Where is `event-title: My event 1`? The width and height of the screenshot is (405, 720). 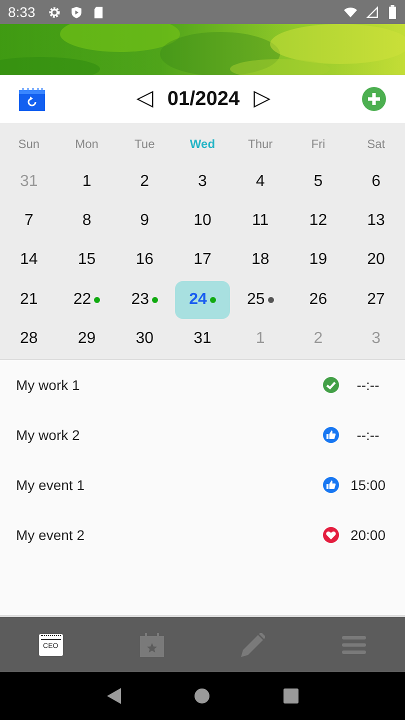 event-title: My event 1 is located at coordinates (50, 485).